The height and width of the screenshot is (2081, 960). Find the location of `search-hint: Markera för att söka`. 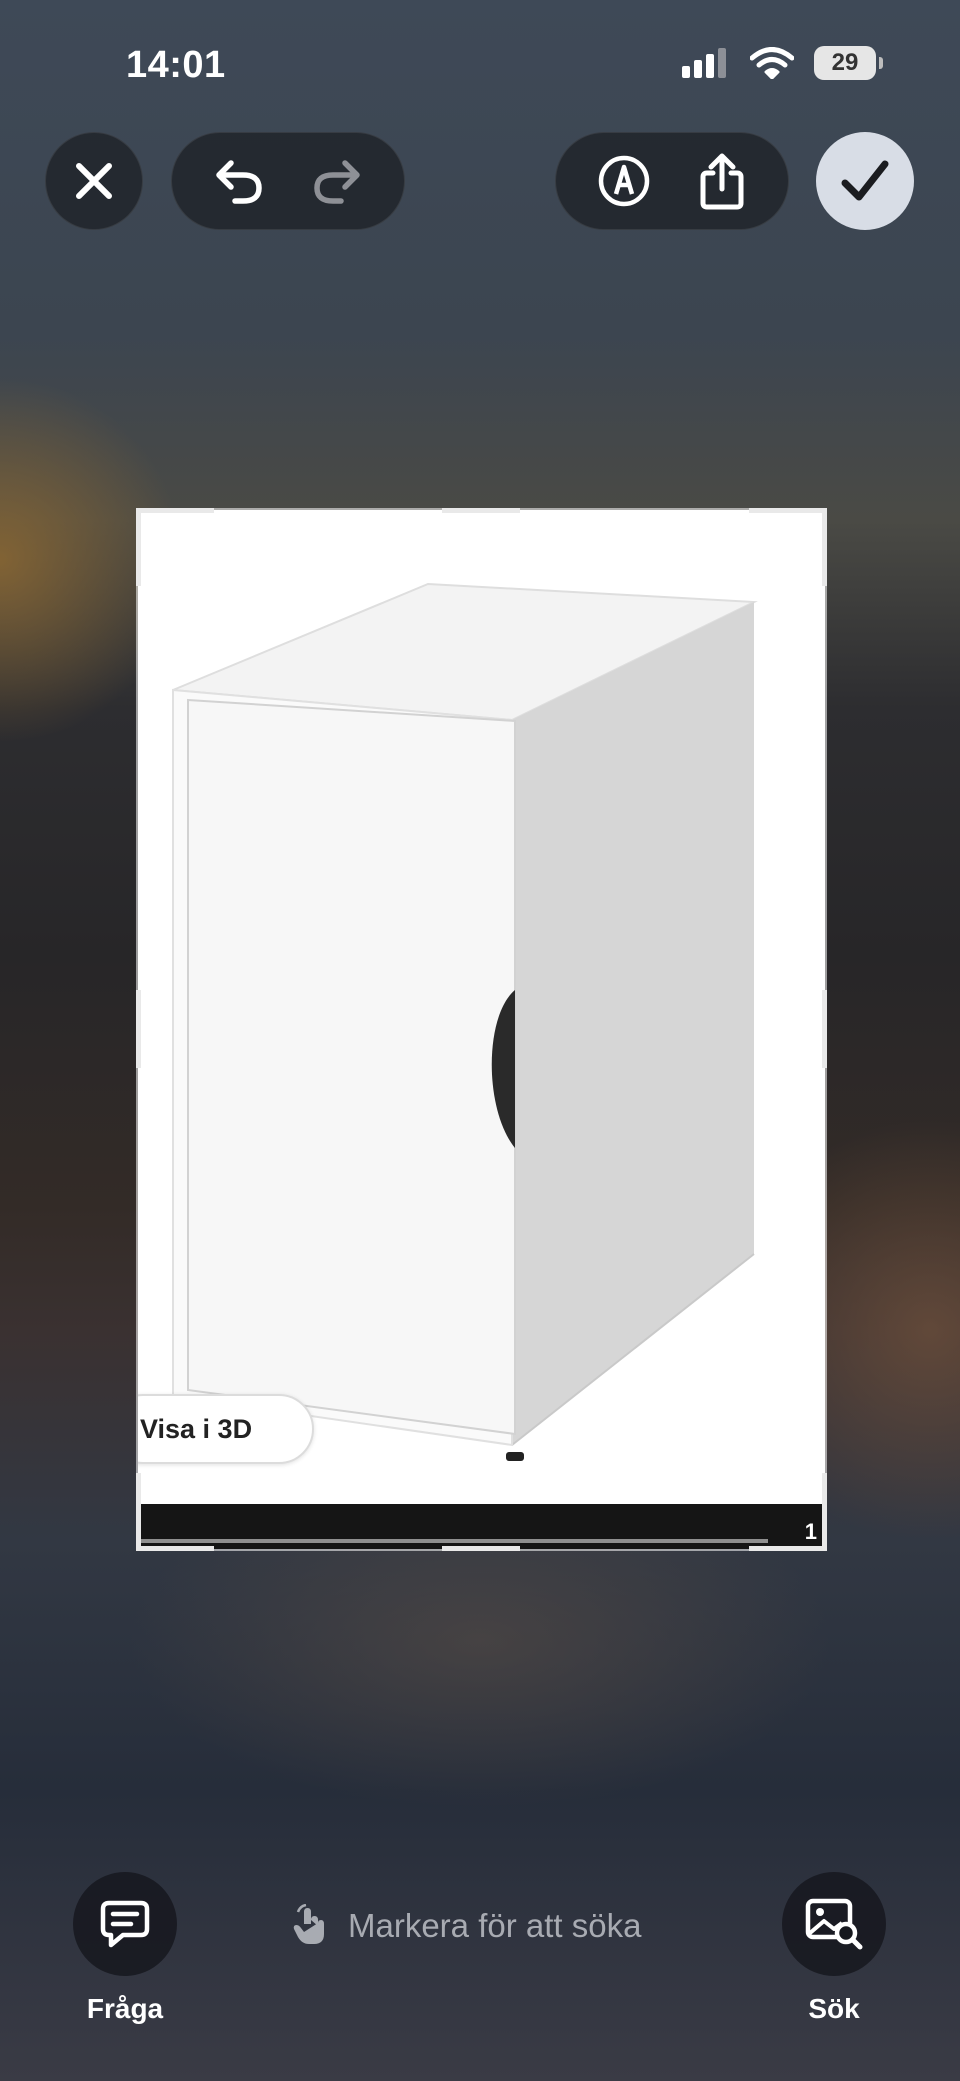

search-hint: Markera för att söka is located at coordinates (465, 1926).